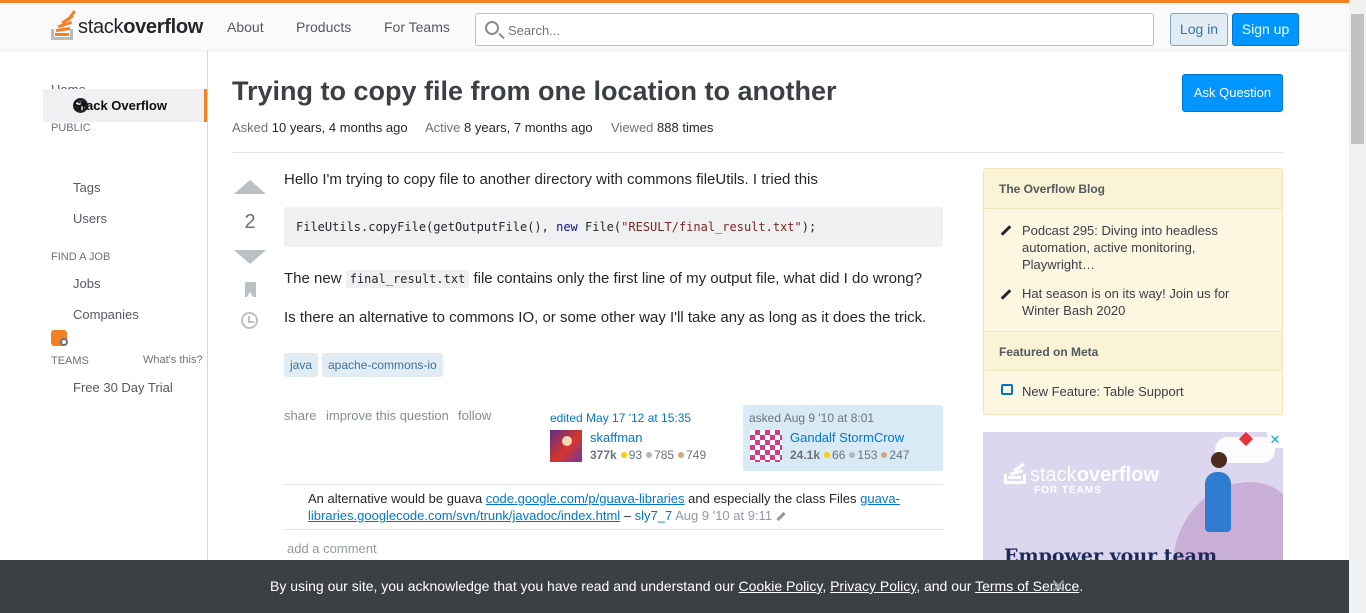  I want to click on sidebar-item-jobs: Jobs, so click(86, 283).